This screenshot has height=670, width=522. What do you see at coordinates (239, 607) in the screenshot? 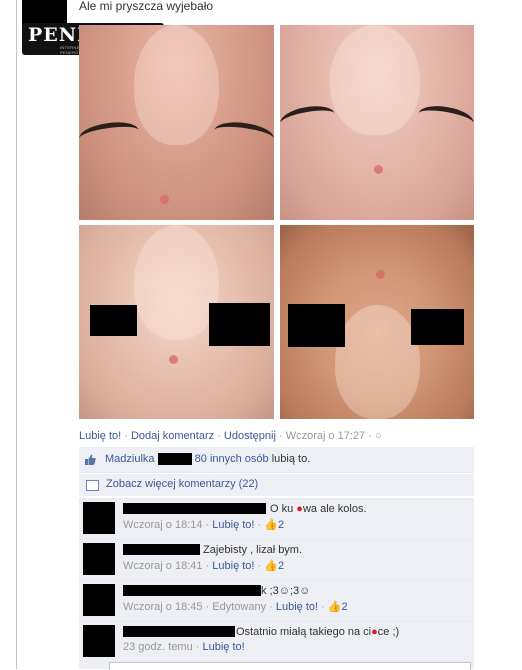
I see `comment-edited: Edytowany` at bounding box center [239, 607].